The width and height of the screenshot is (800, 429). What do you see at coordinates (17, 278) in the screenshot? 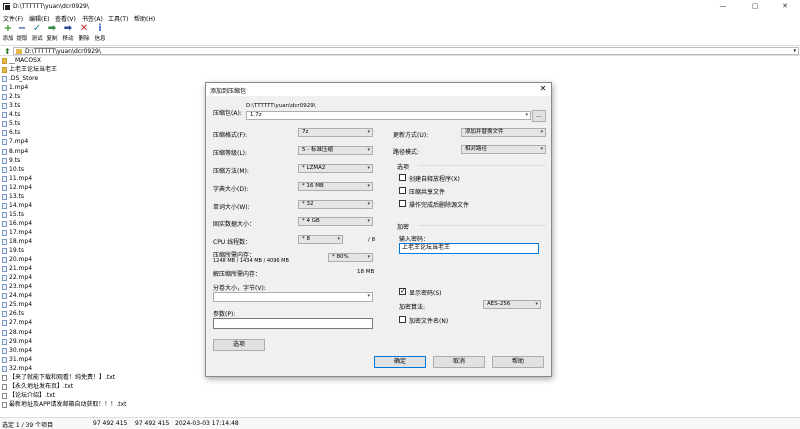
I see `file-row: 22.mp4` at bounding box center [17, 278].